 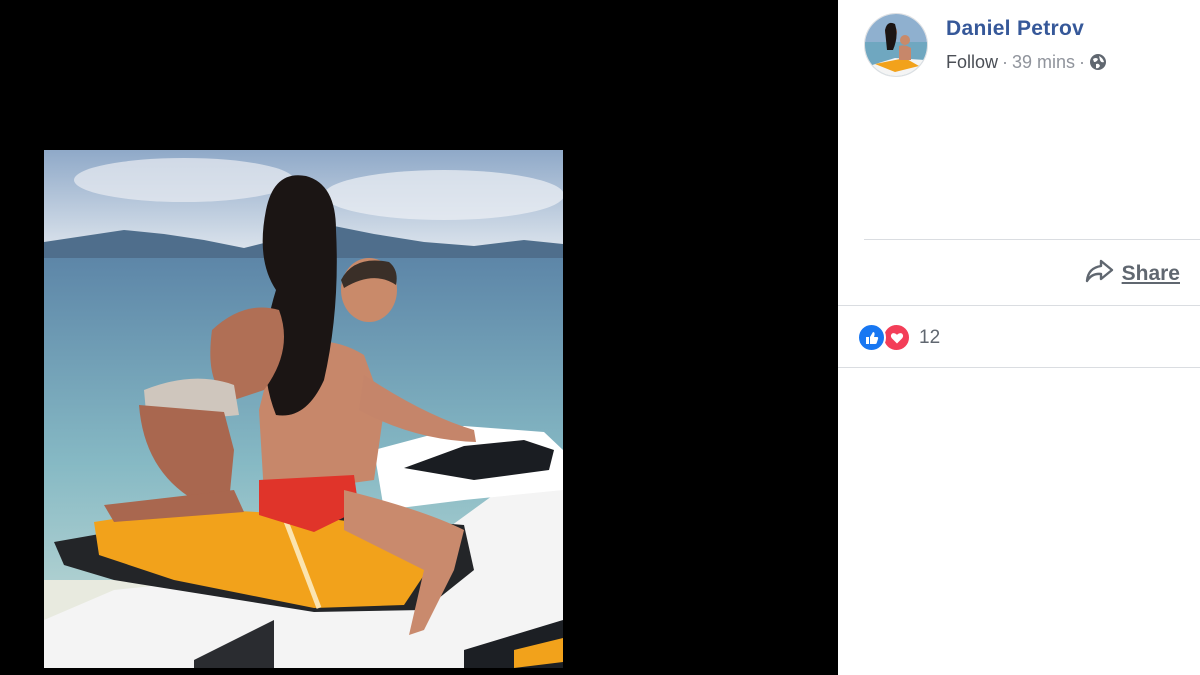 I want to click on follow-link: Follow, so click(x=972, y=62).